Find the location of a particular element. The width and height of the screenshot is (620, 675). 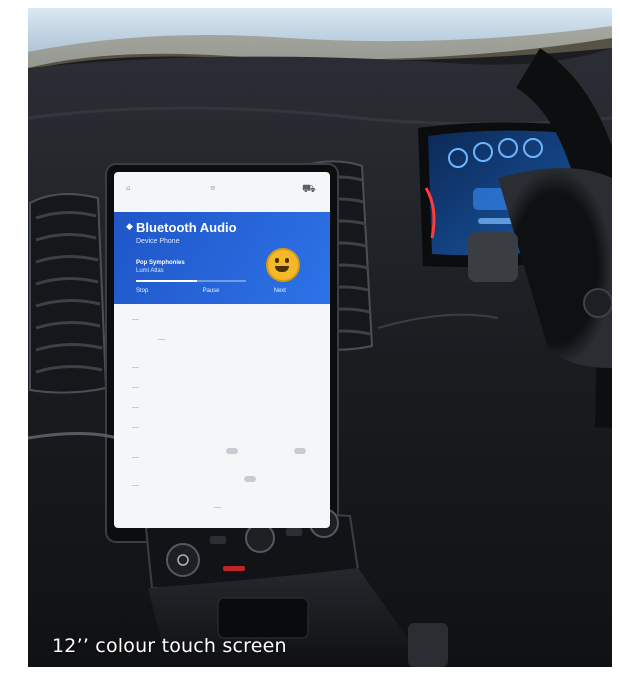

app-title: Bluetooth Audio is located at coordinates (186, 227).